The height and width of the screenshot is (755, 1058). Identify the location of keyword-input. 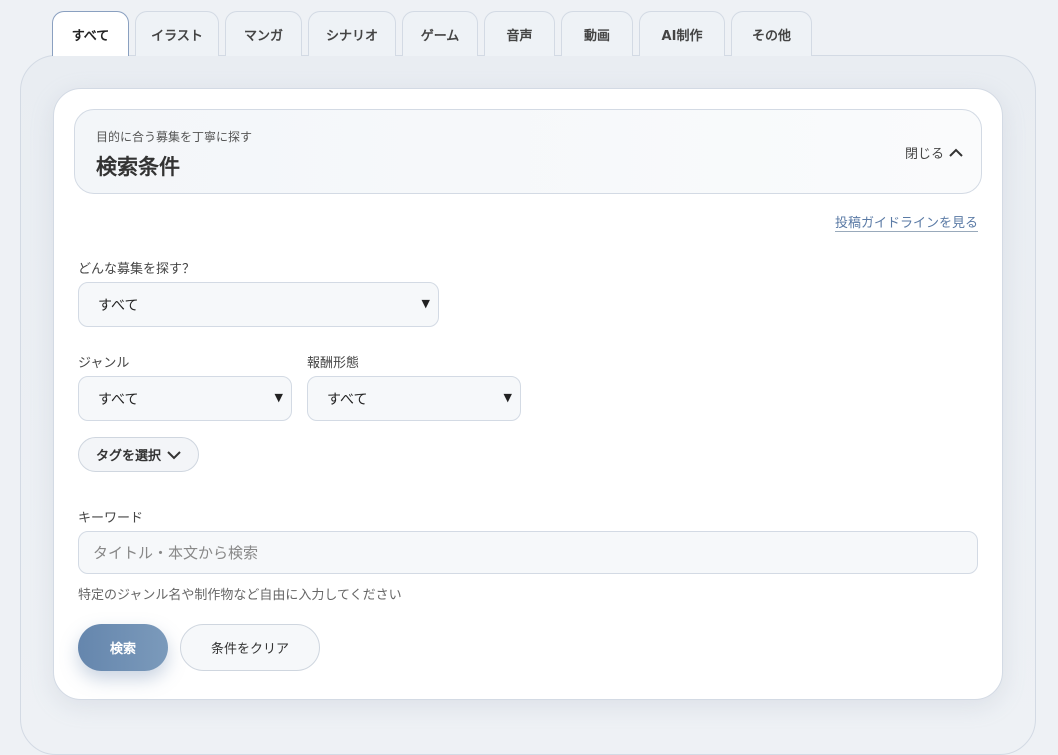
(528, 552).